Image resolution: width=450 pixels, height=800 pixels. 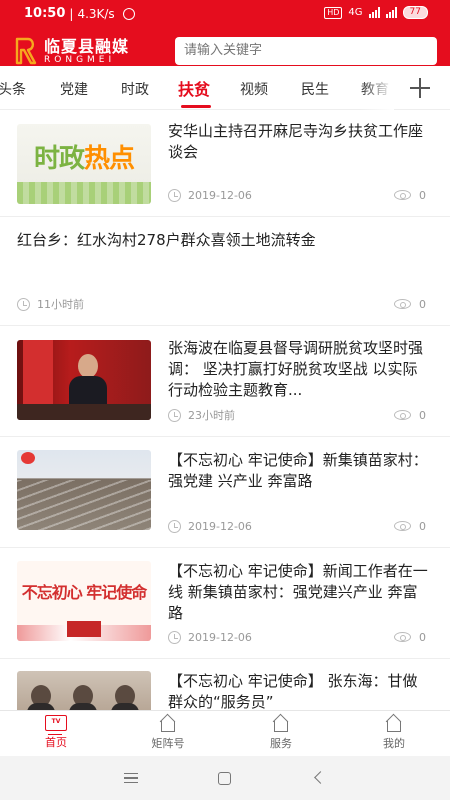 I want to click on tab-scroll-fade, so click(x=377, y=90).